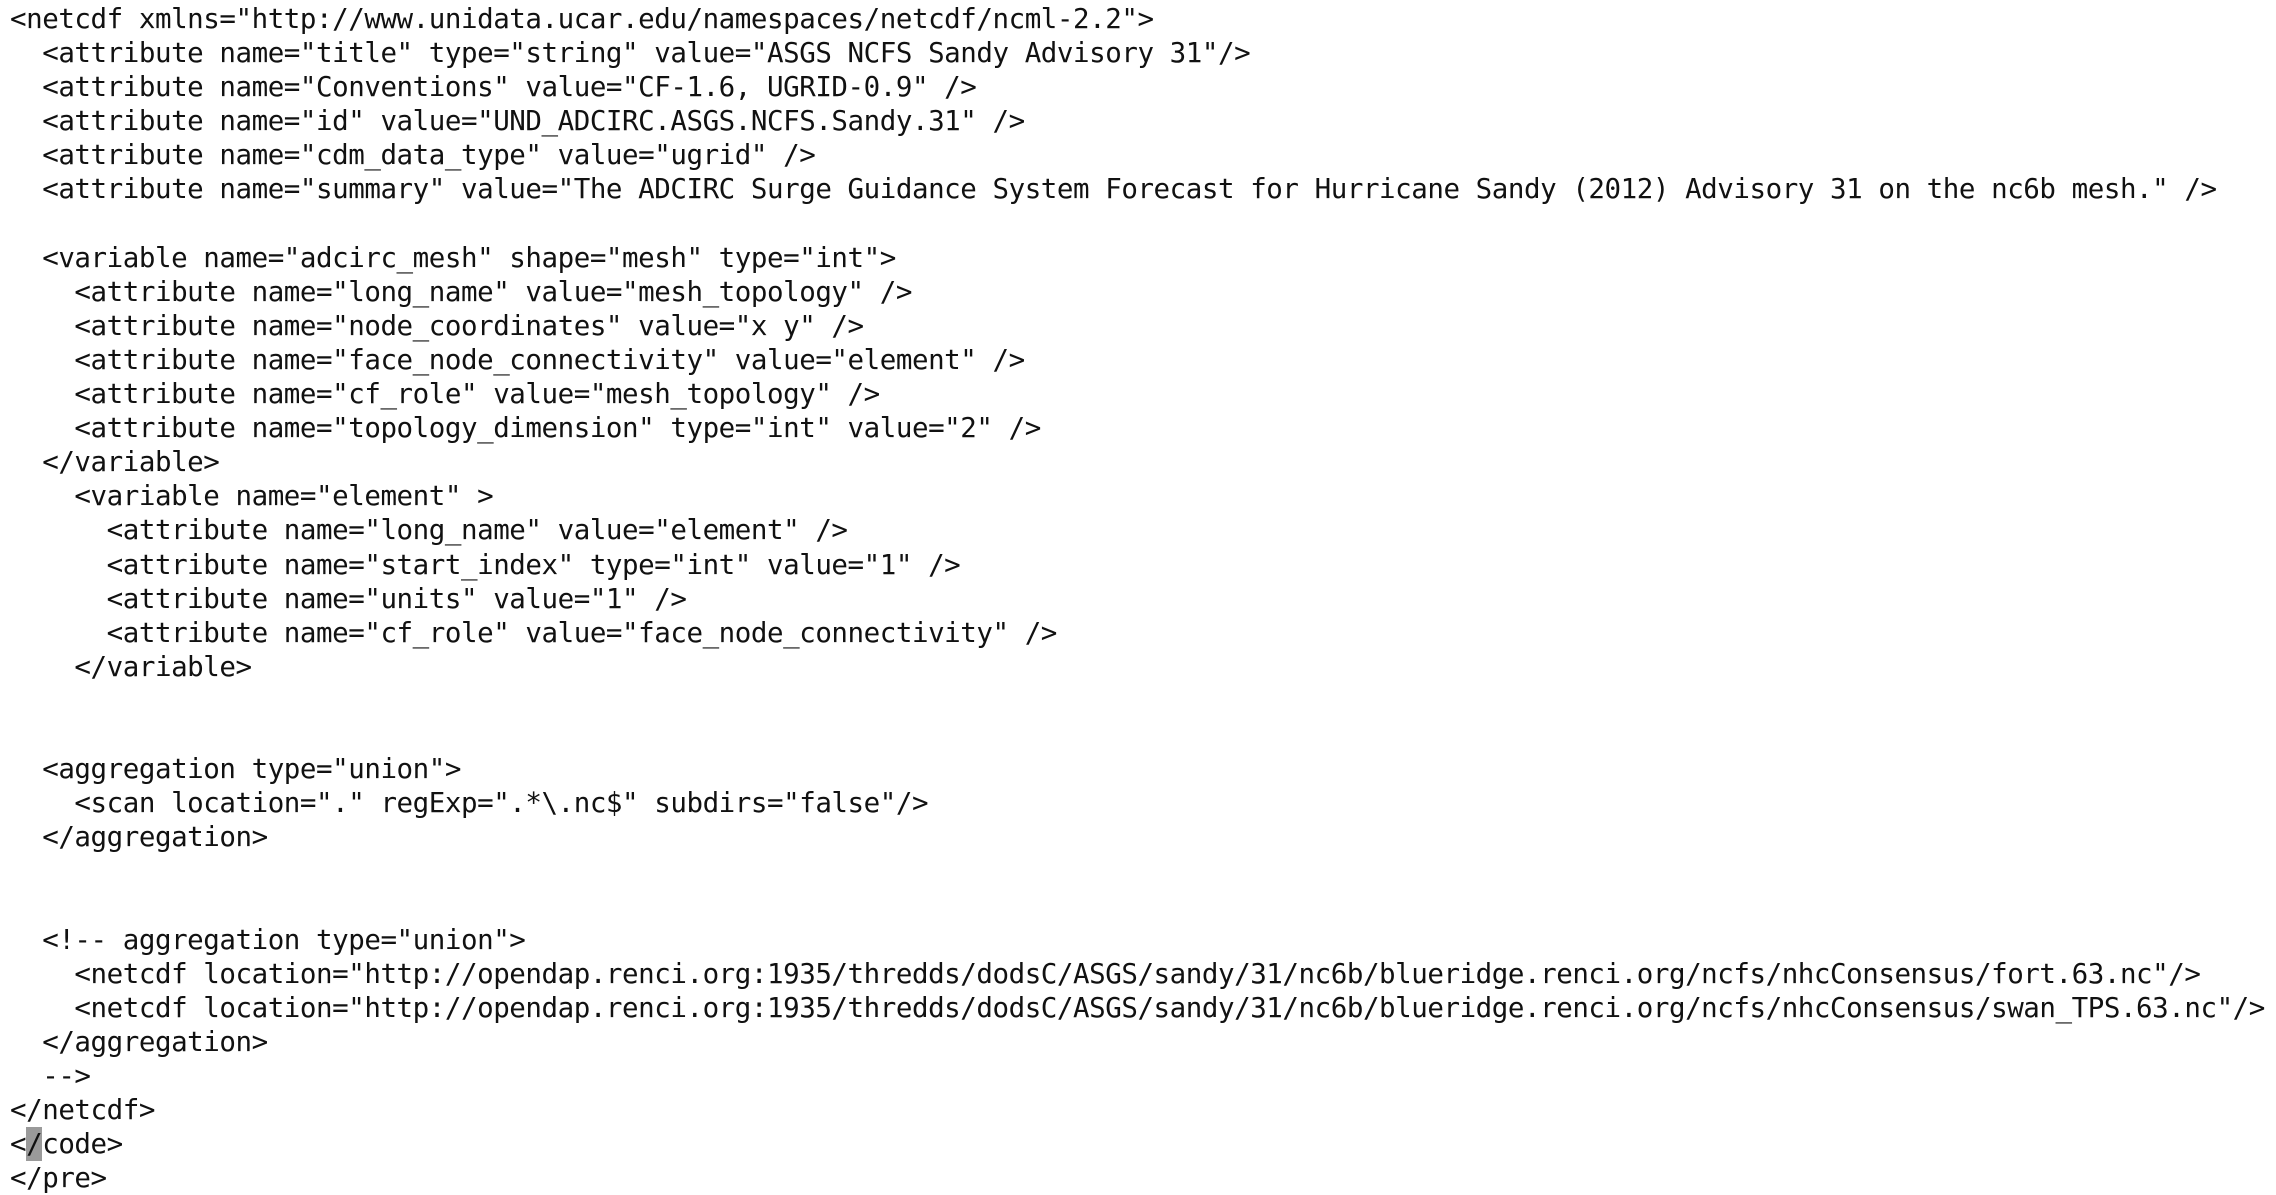 Image resolution: width=2276 pixels, height=1195 pixels. I want to click on code-line-20: </variable>, so click(131, 666).